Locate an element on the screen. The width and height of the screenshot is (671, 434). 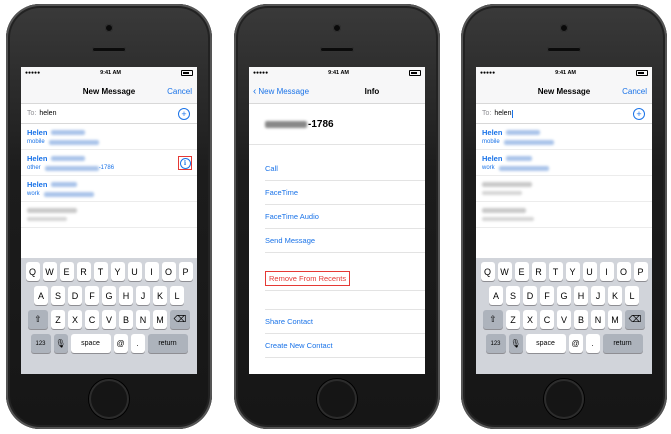
create-new-contact-button: Create New Contact is located at coordinates (345, 346).